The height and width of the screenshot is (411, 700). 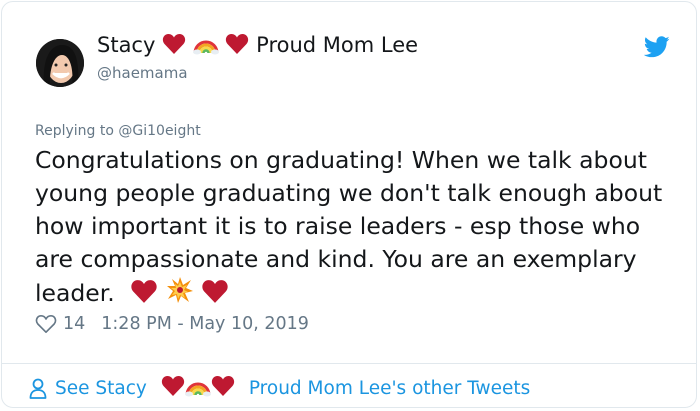 I want to click on person-icon, so click(x=38, y=388).